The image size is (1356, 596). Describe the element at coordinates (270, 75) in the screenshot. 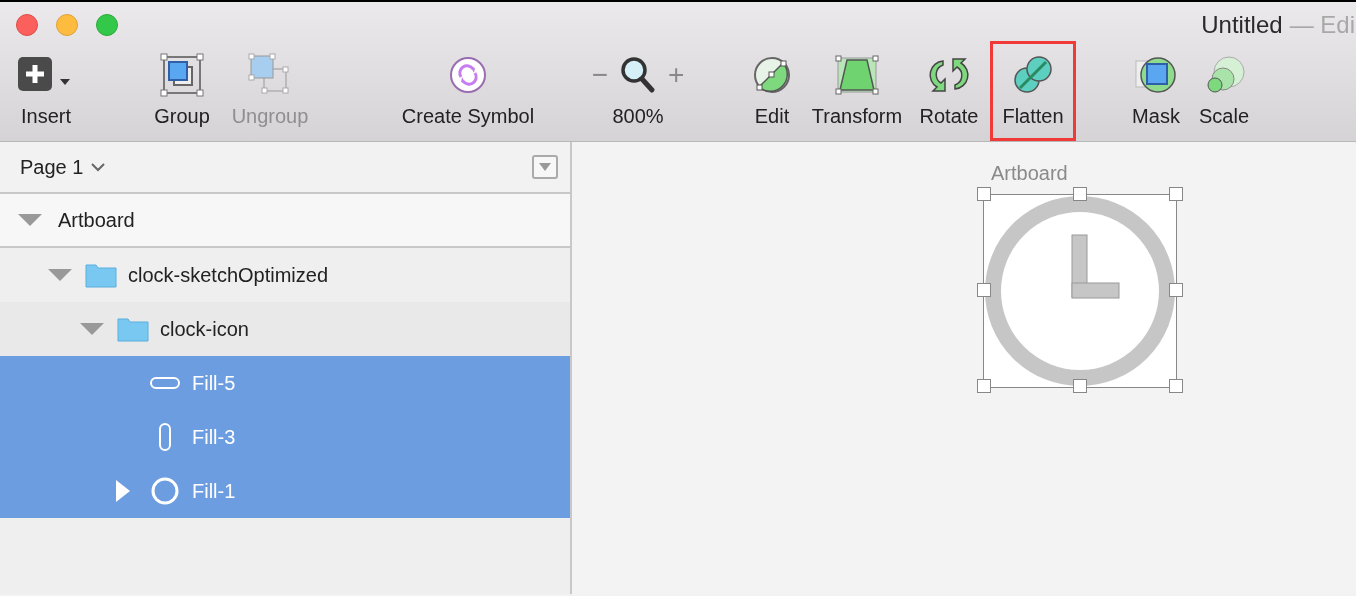

I see `ungroup-icon` at that location.